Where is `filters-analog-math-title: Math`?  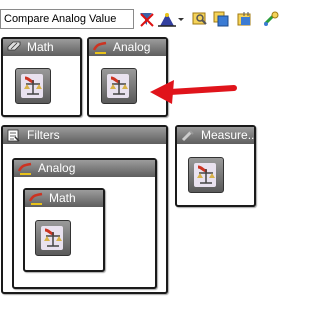 filters-analog-math-title: Math is located at coordinates (62, 198).